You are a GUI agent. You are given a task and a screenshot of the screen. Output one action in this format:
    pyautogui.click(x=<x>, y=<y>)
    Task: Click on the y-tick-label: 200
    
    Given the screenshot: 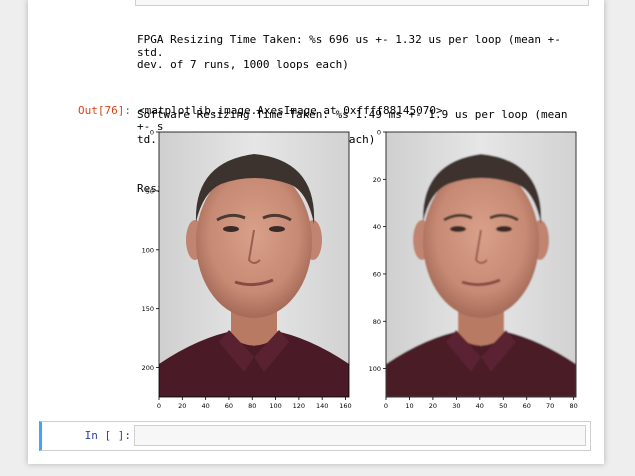 What is the action you would take?
    pyautogui.click(x=148, y=368)
    